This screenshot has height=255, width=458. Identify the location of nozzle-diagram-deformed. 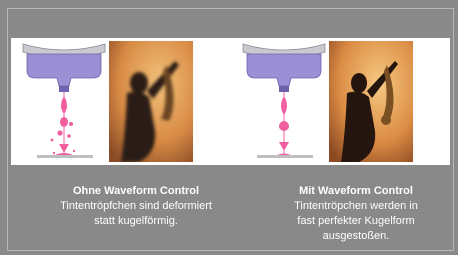
(64, 100).